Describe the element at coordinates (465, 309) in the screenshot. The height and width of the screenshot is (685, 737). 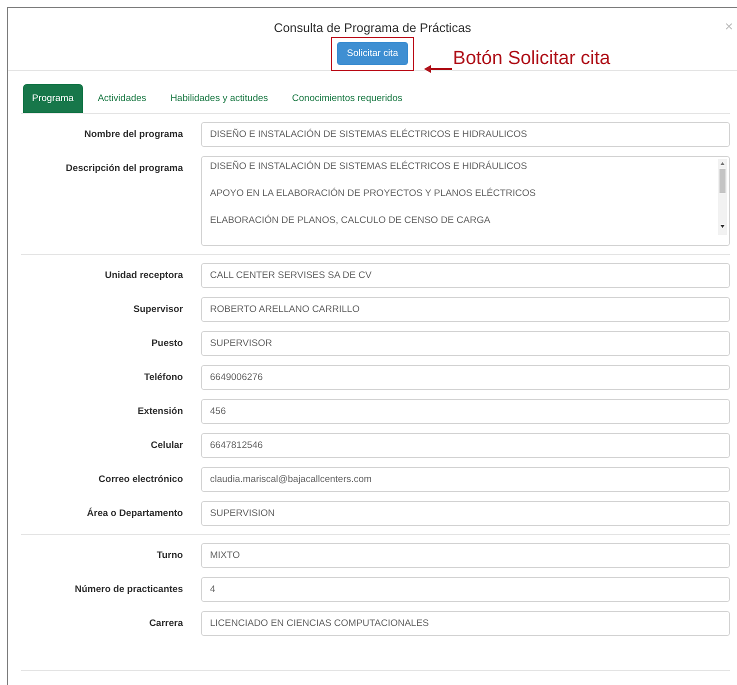
I see `input-field: ROBERTO ARELLANO CARRILLO` at that location.